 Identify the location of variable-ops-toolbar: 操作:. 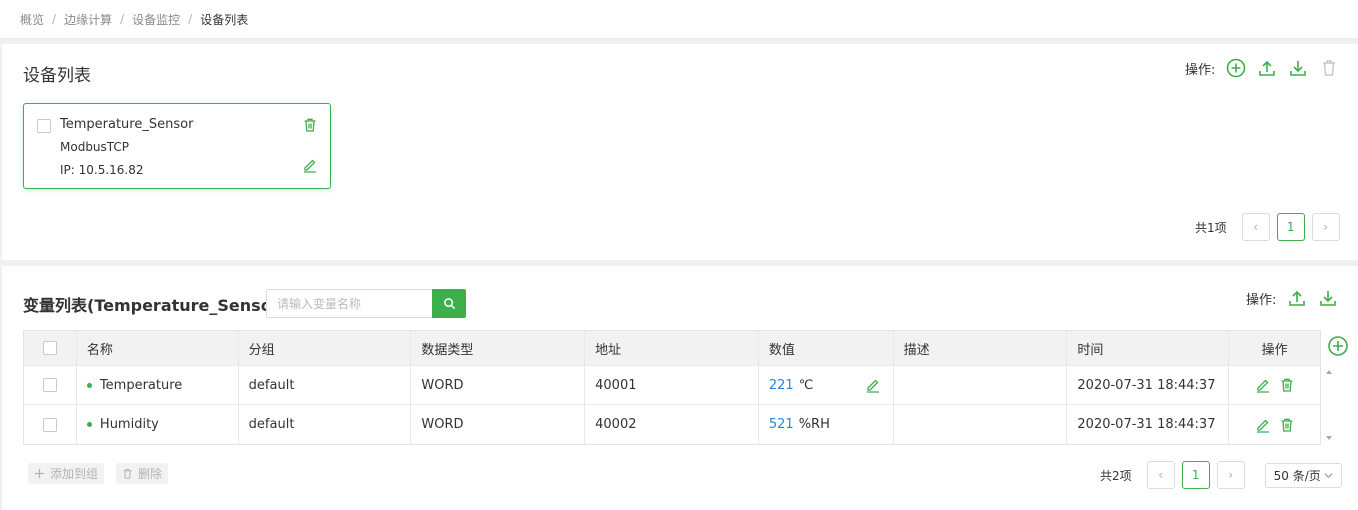
(1292, 298).